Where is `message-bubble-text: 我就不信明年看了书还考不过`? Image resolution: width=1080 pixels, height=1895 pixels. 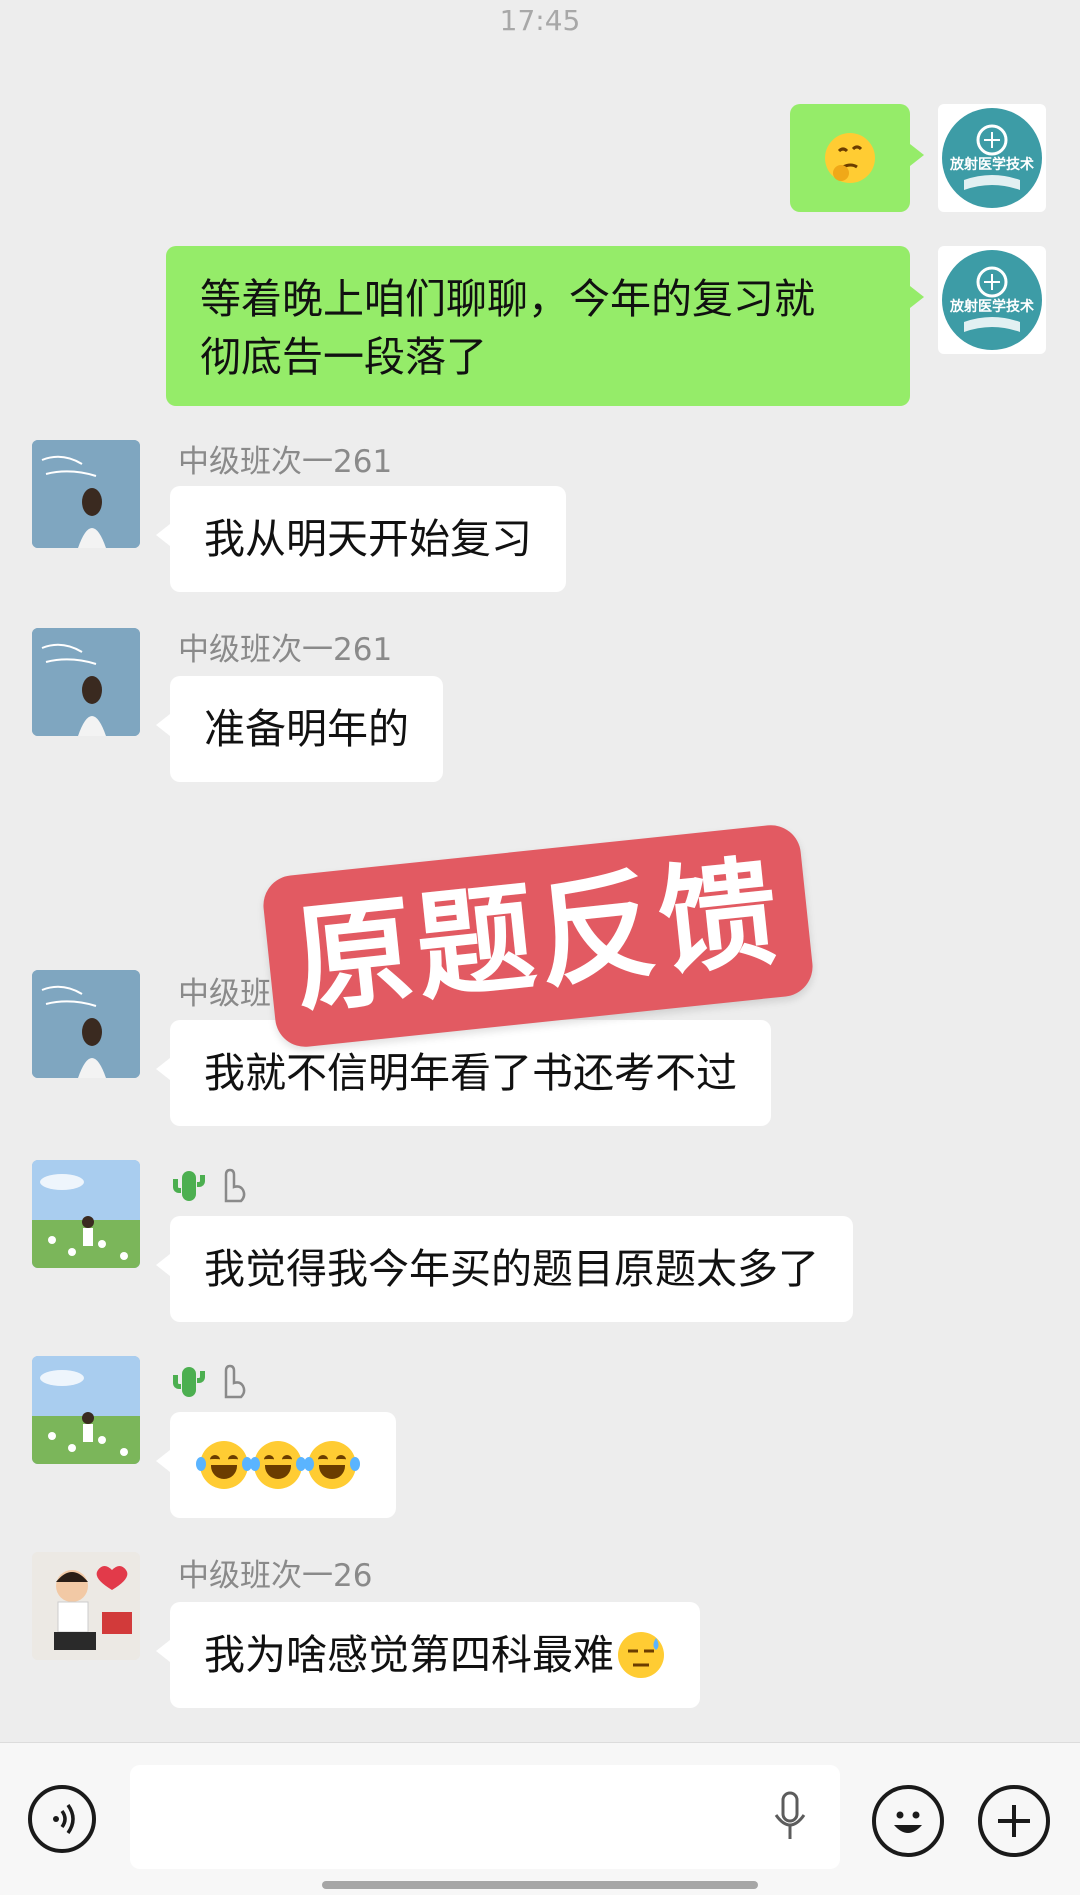 message-bubble-text: 我就不信明年看了书还考不过 is located at coordinates (463, 1073).